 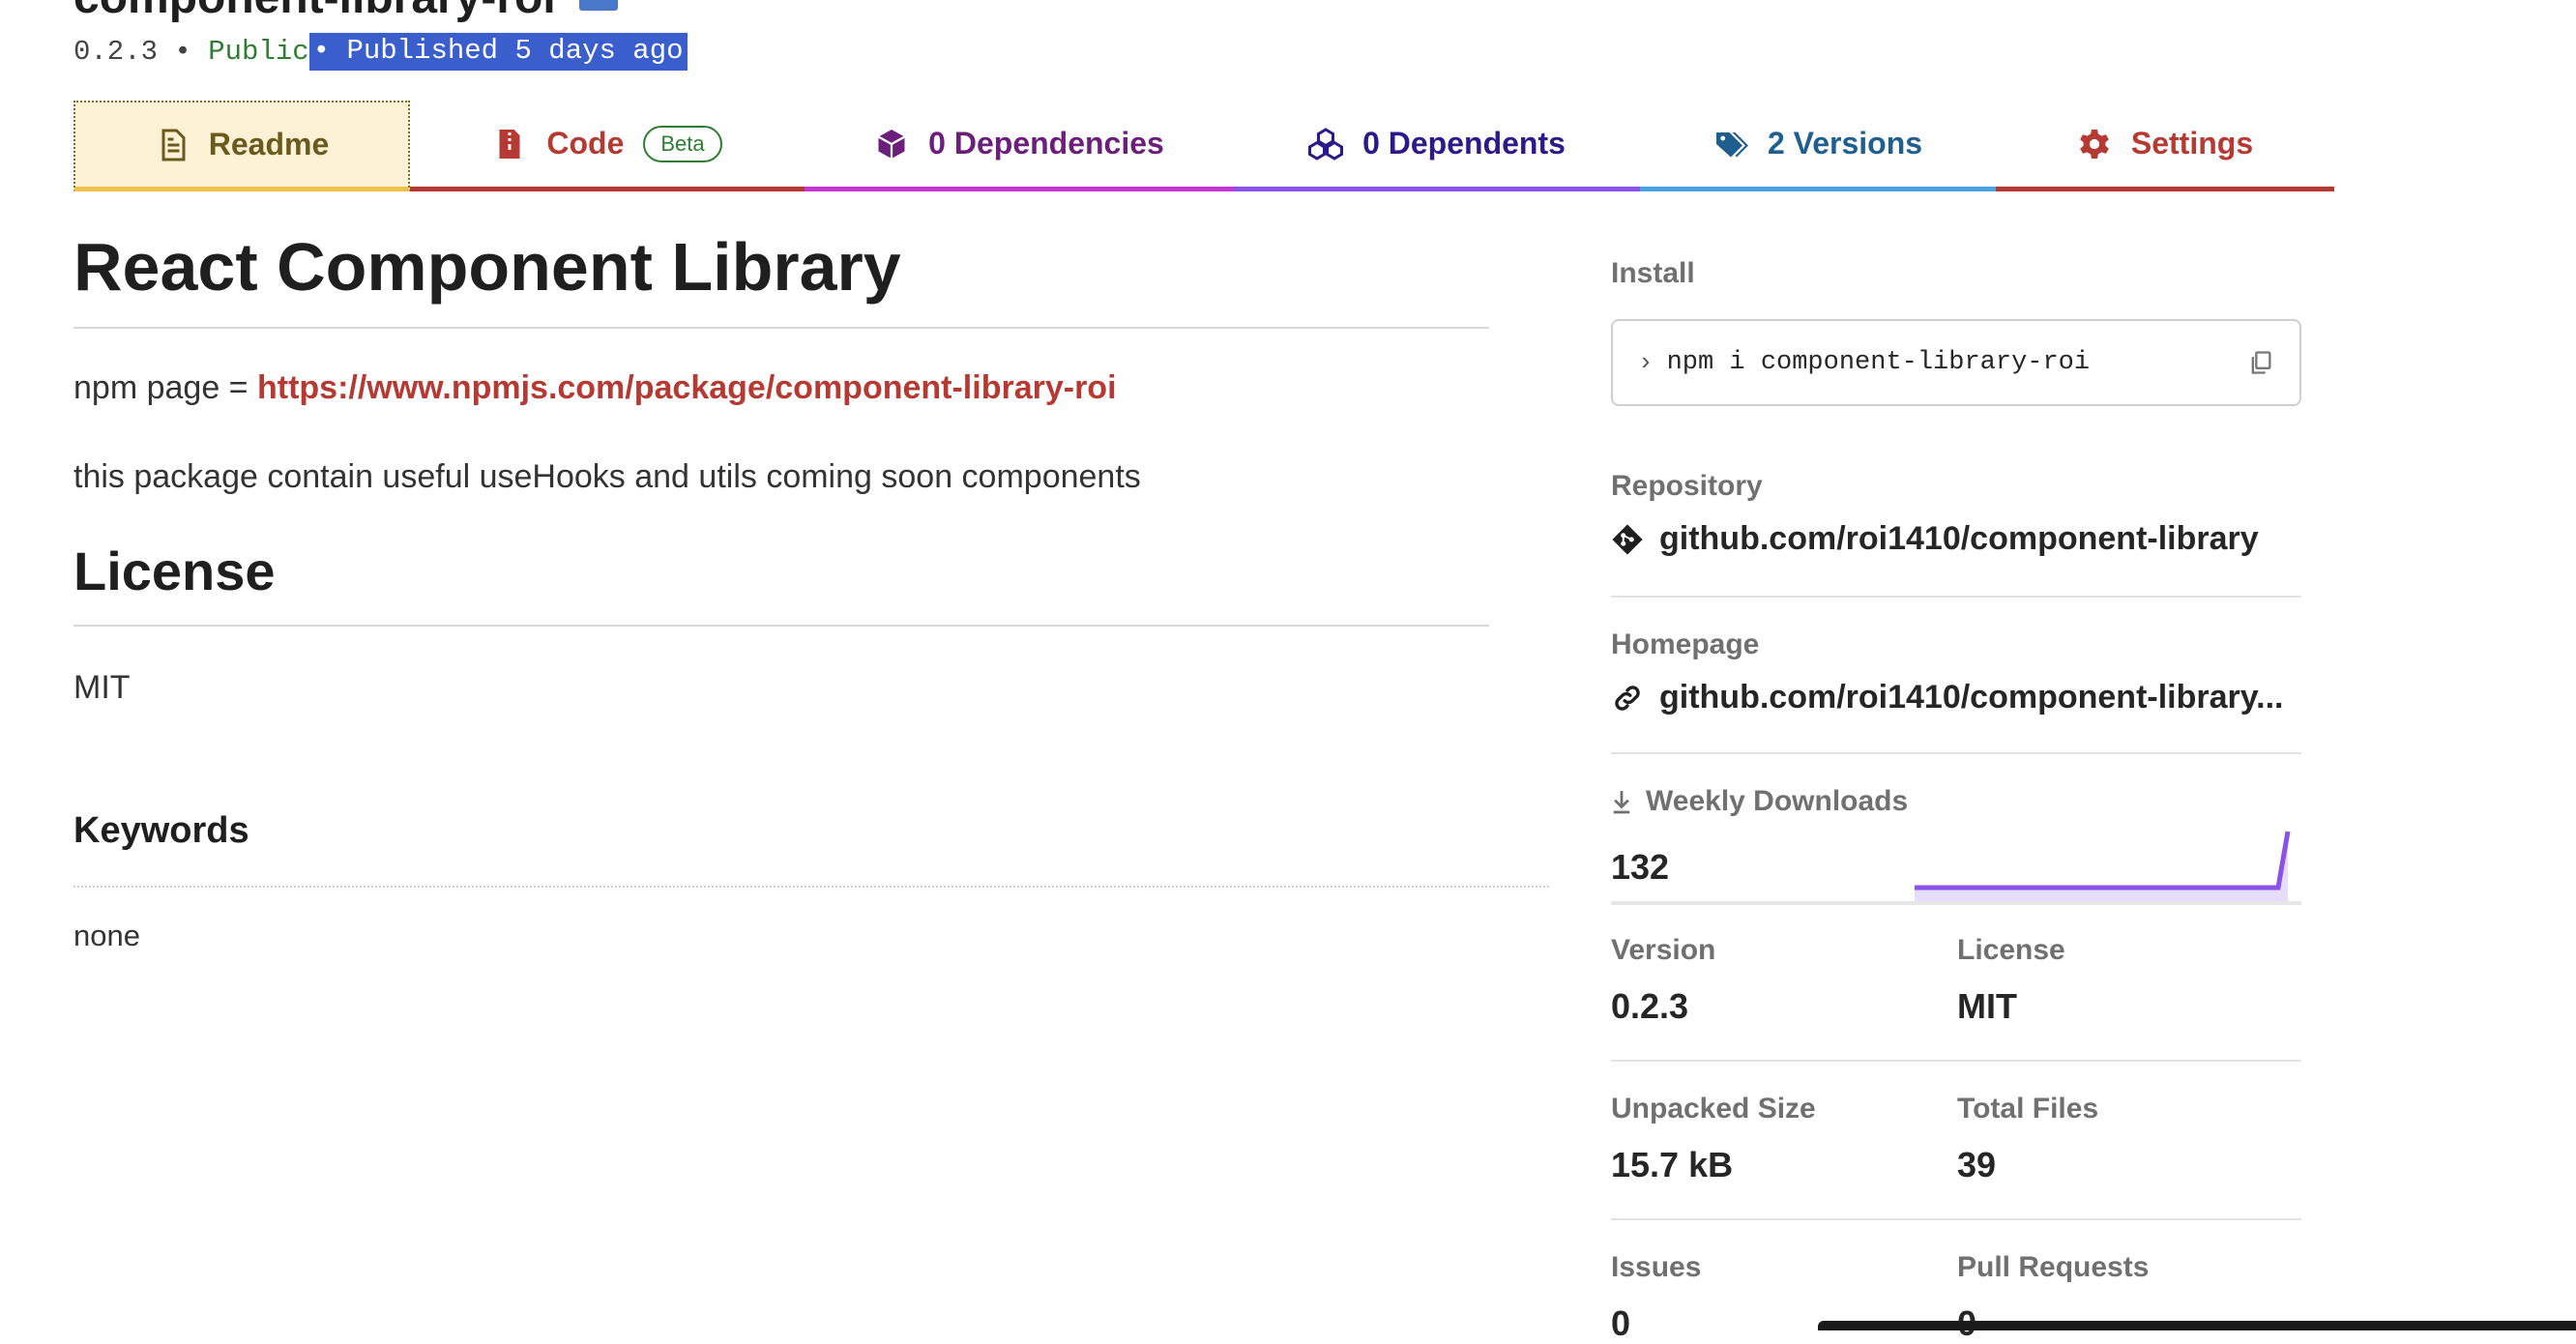 I want to click on prompt-icon: ›, so click(x=1646, y=362).